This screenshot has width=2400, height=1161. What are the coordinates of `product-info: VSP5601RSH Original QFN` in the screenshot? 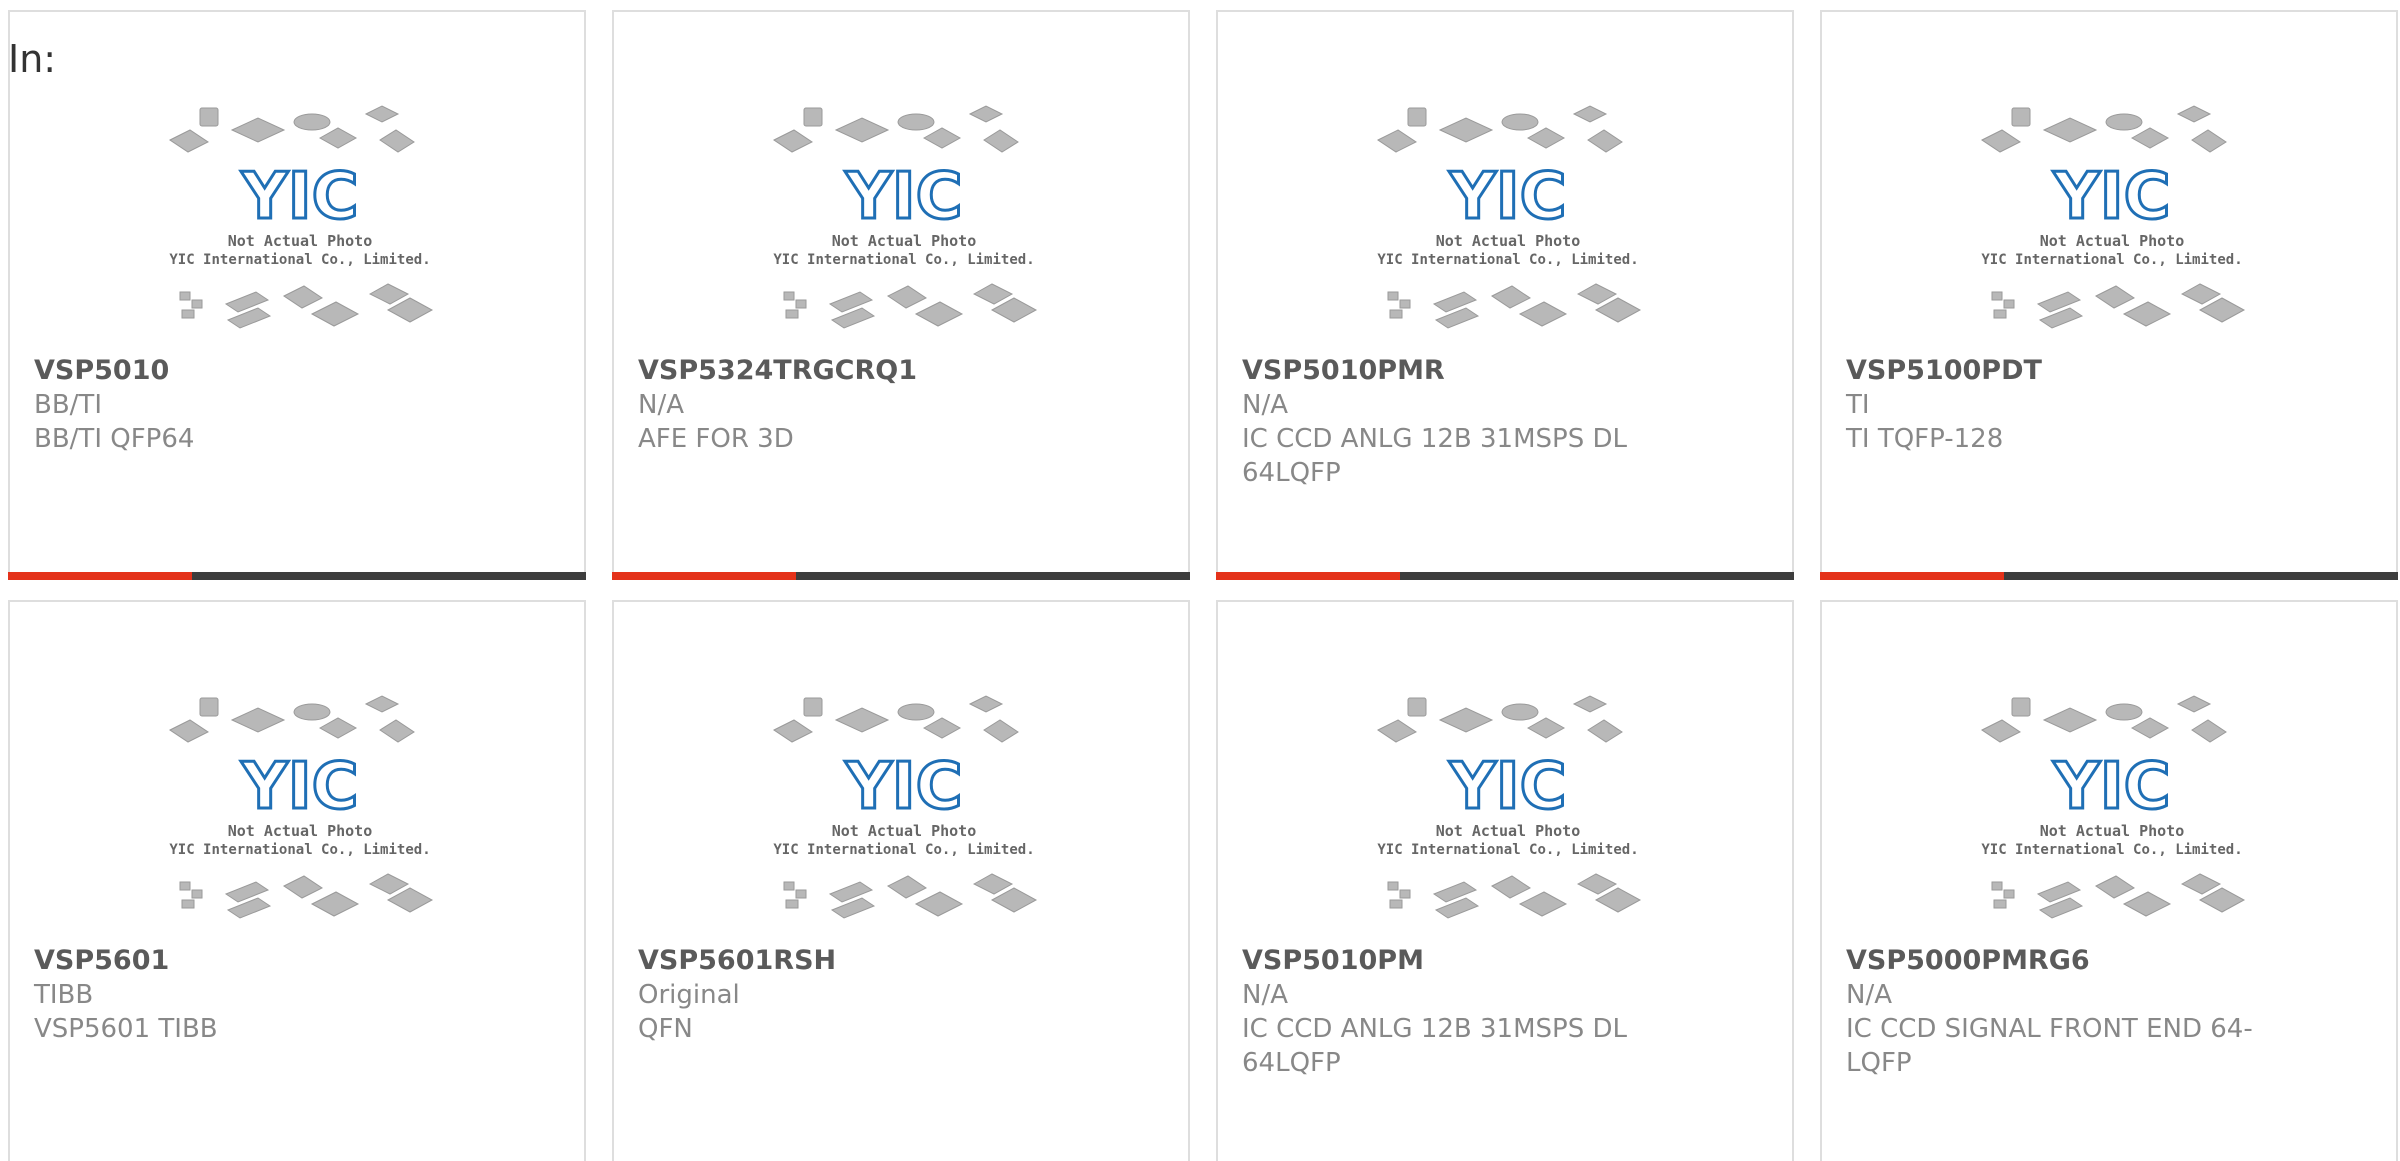 It's located at (853, 995).